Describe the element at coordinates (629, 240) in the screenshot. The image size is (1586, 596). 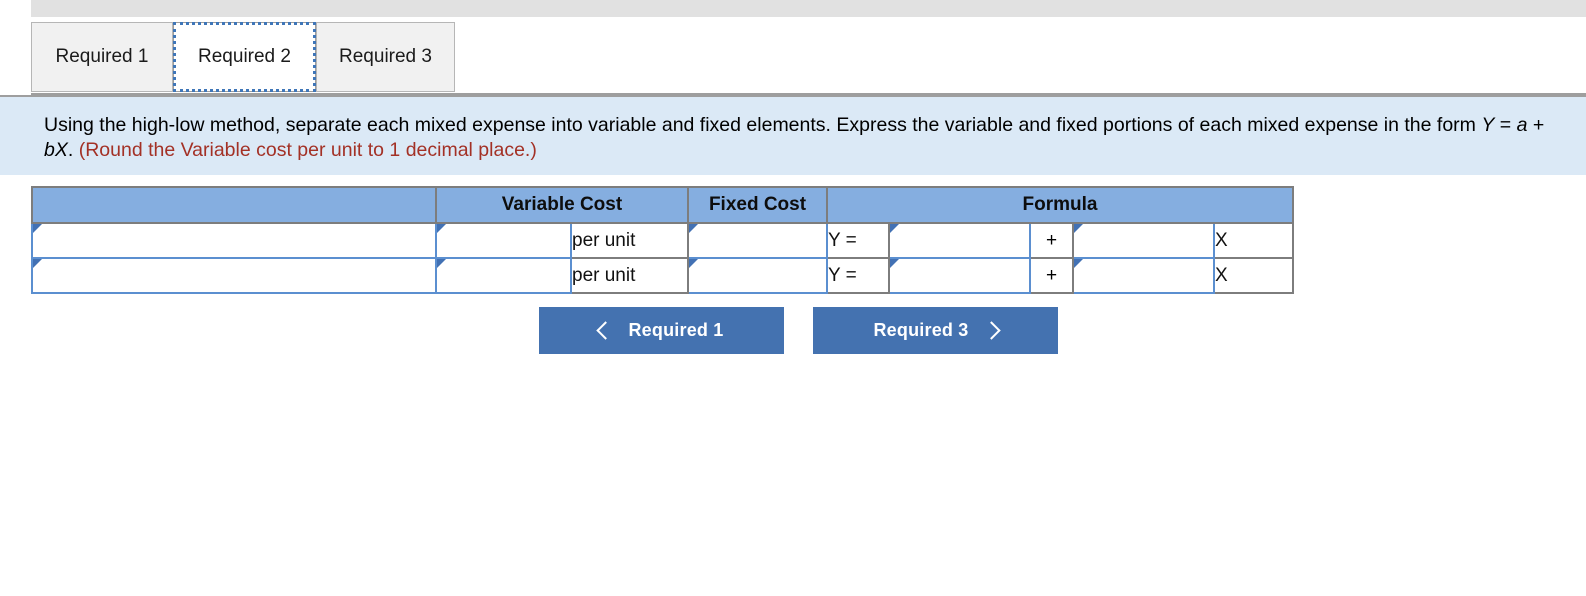
I see `per-unit-label-row1: per unit` at that location.